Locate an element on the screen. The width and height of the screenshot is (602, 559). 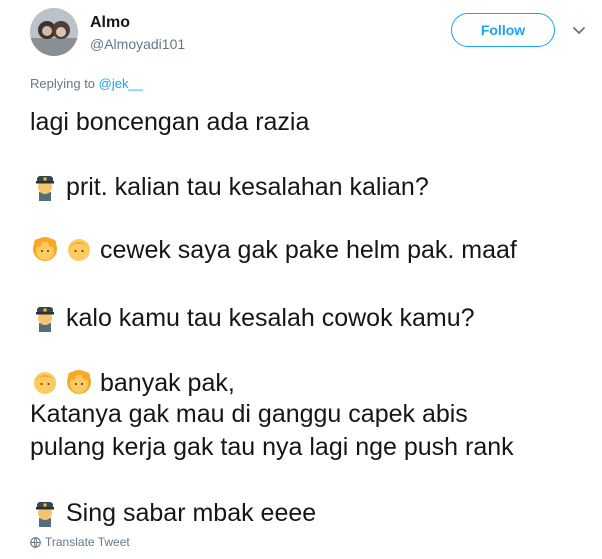
display-name: Almo is located at coordinates (110, 23).